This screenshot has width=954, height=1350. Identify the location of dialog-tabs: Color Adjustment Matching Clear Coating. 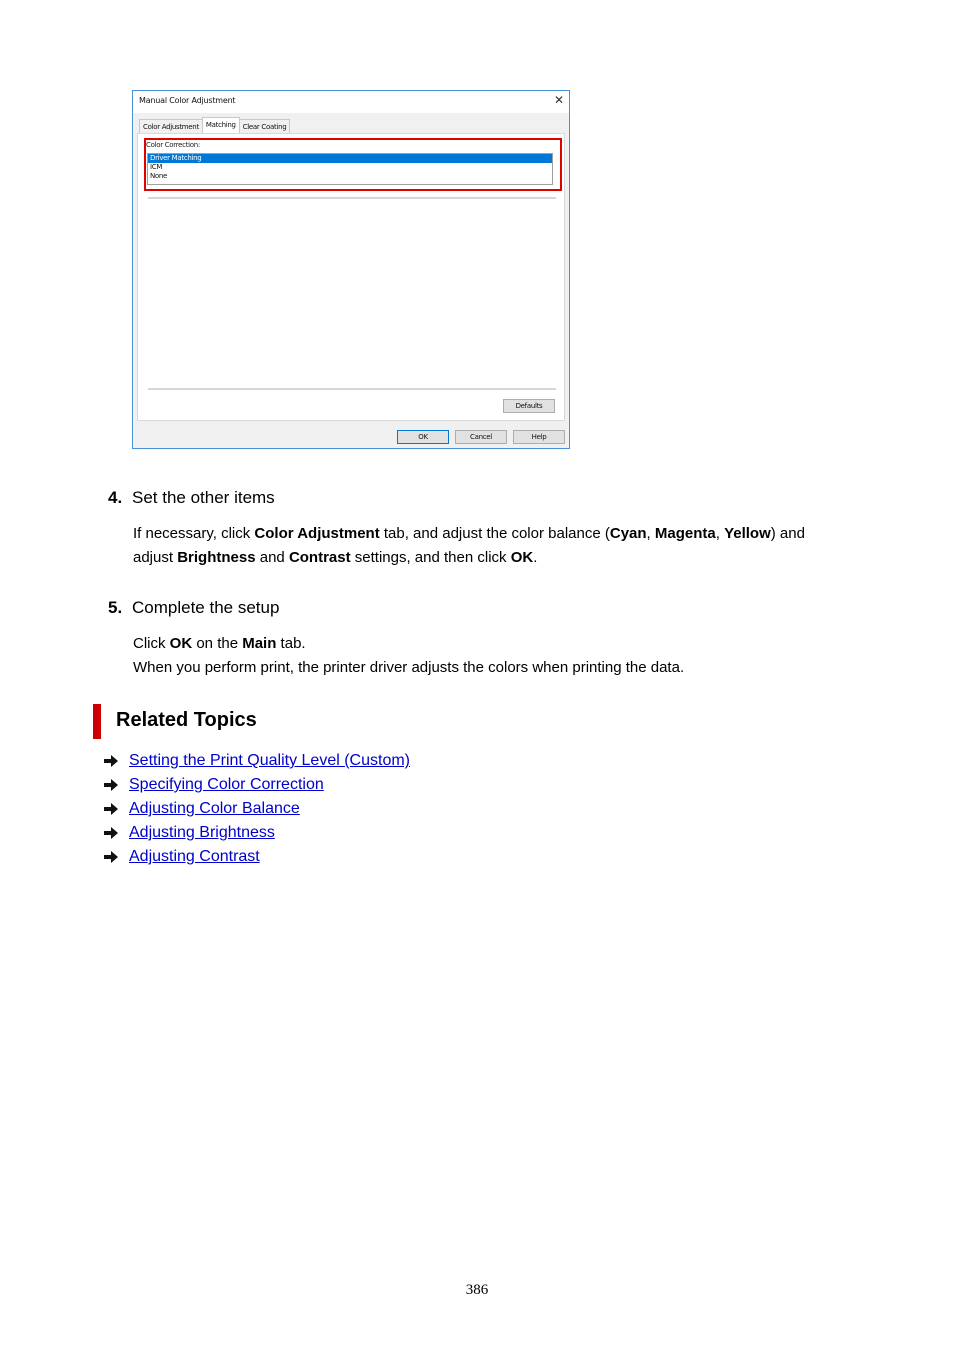
(215, 126).